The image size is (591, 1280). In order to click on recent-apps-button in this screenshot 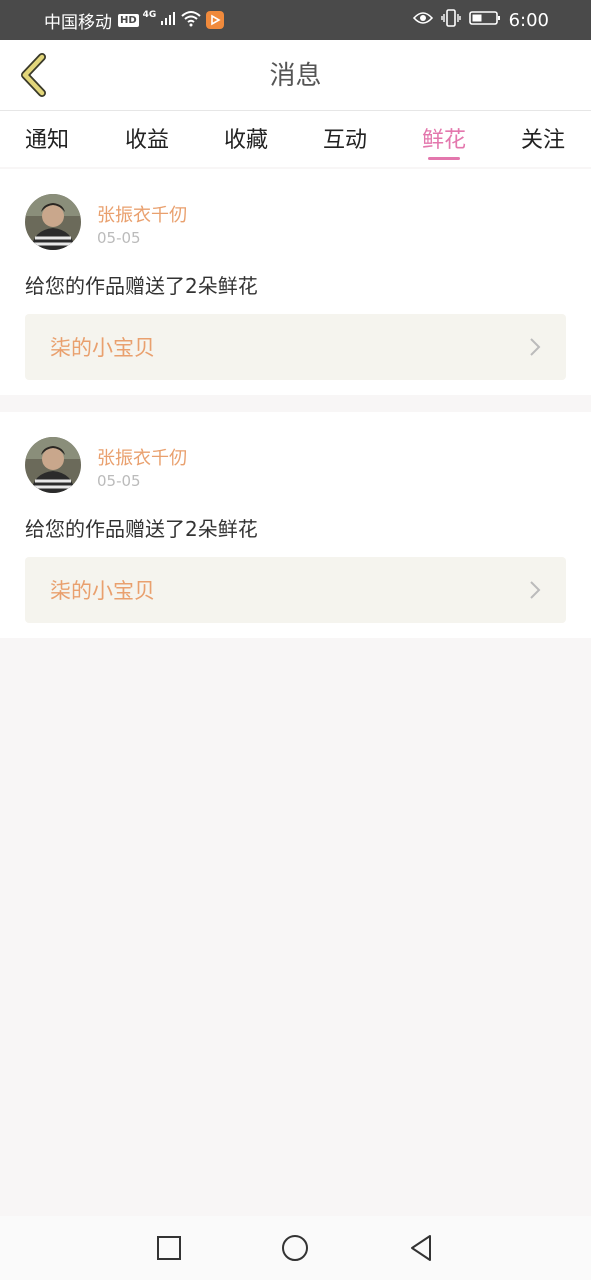, I will do `click(169, 1248)`.